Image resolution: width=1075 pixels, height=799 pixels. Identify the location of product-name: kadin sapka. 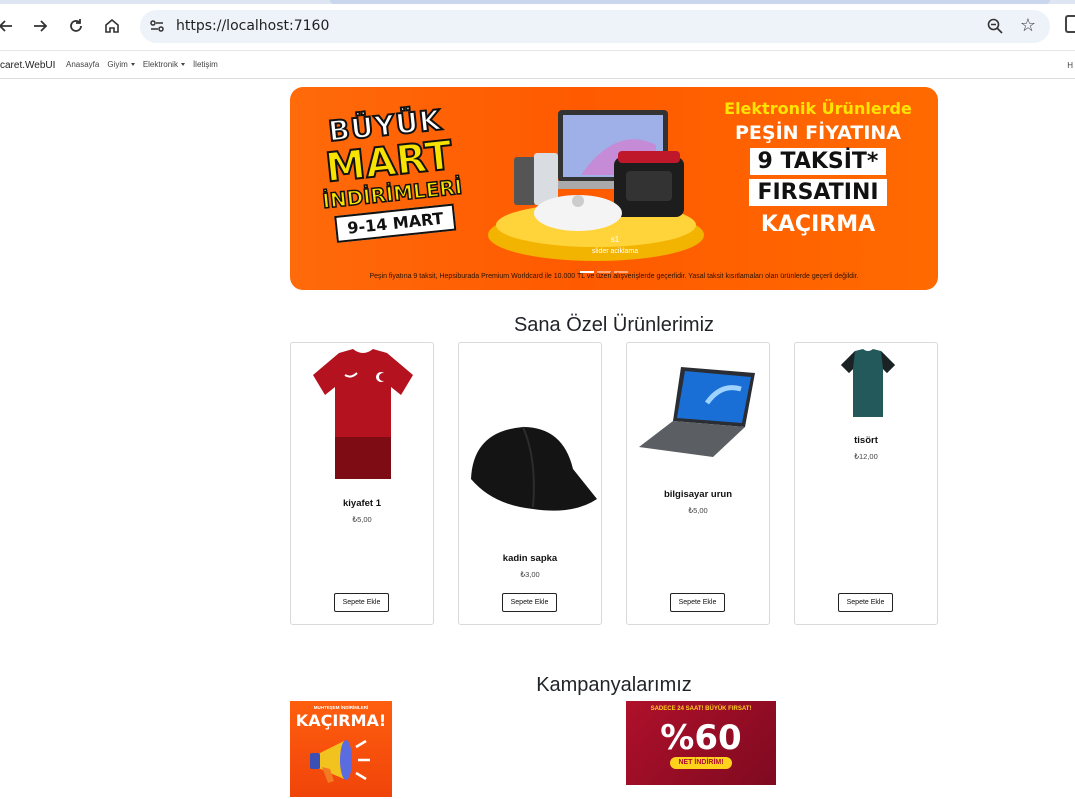
(530, 558).